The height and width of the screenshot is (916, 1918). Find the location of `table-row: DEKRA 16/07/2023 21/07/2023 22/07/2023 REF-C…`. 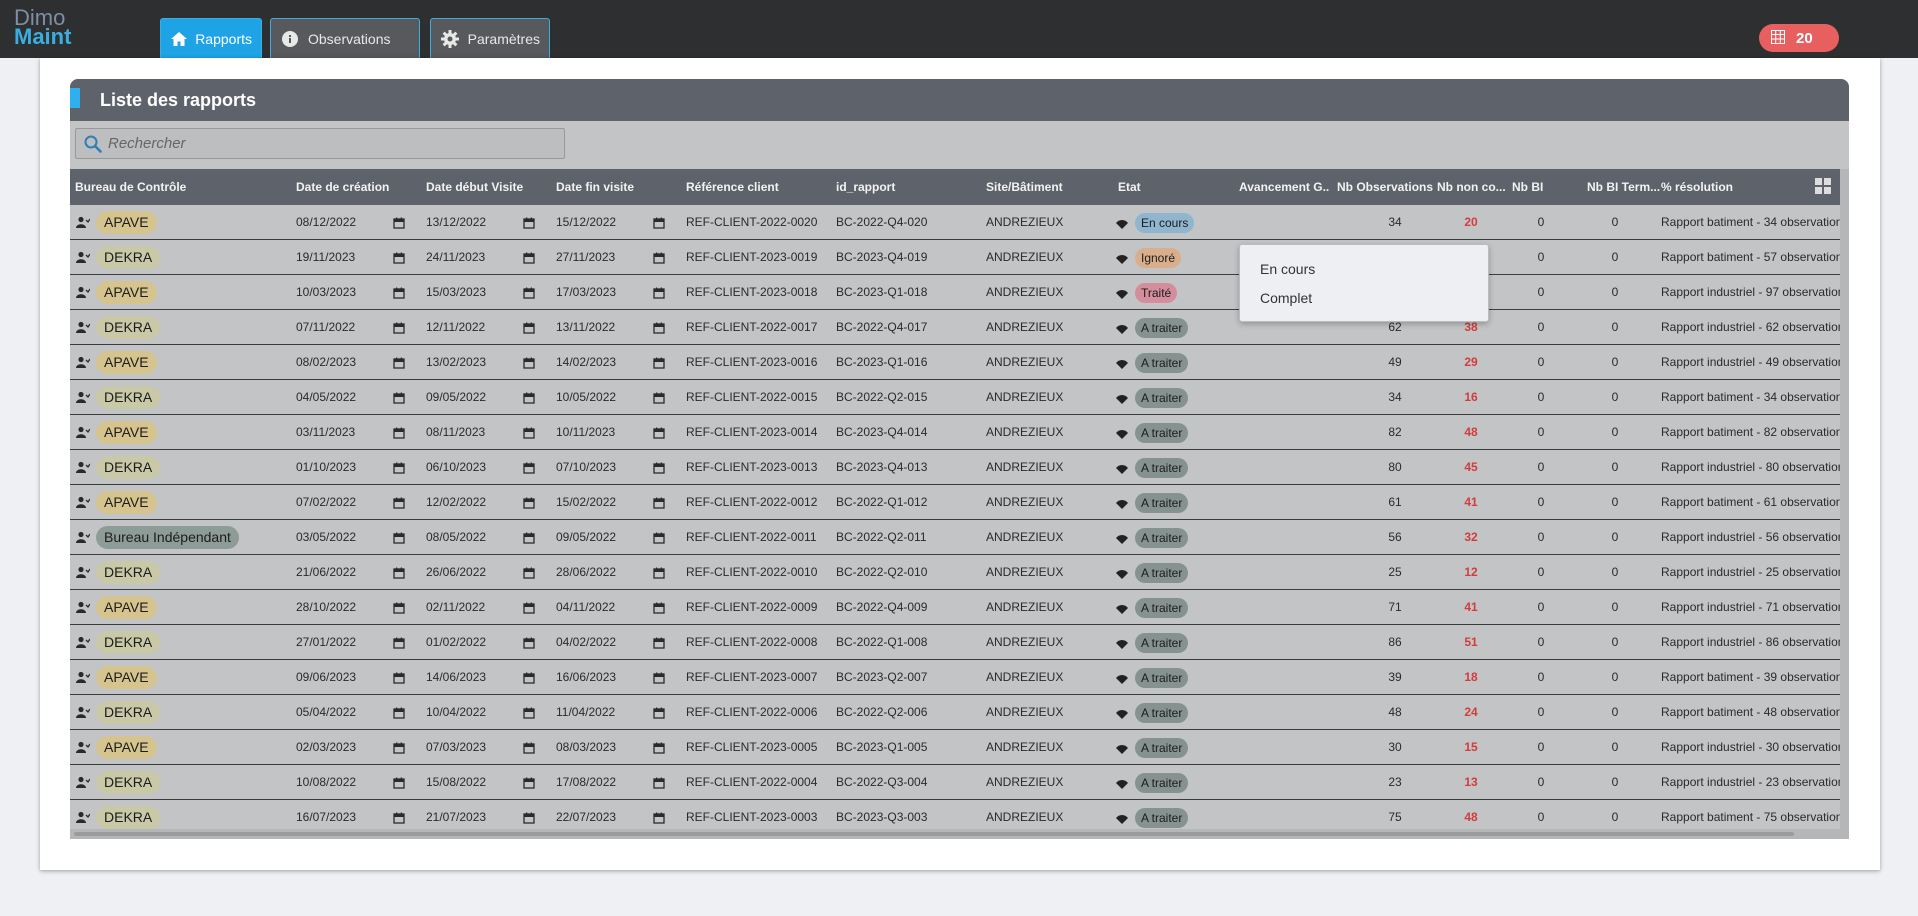

table-row: DEKRA 16/07/2023 21/07/2023 22/07/2023 REF-C… is located at coordinates (955, 814).